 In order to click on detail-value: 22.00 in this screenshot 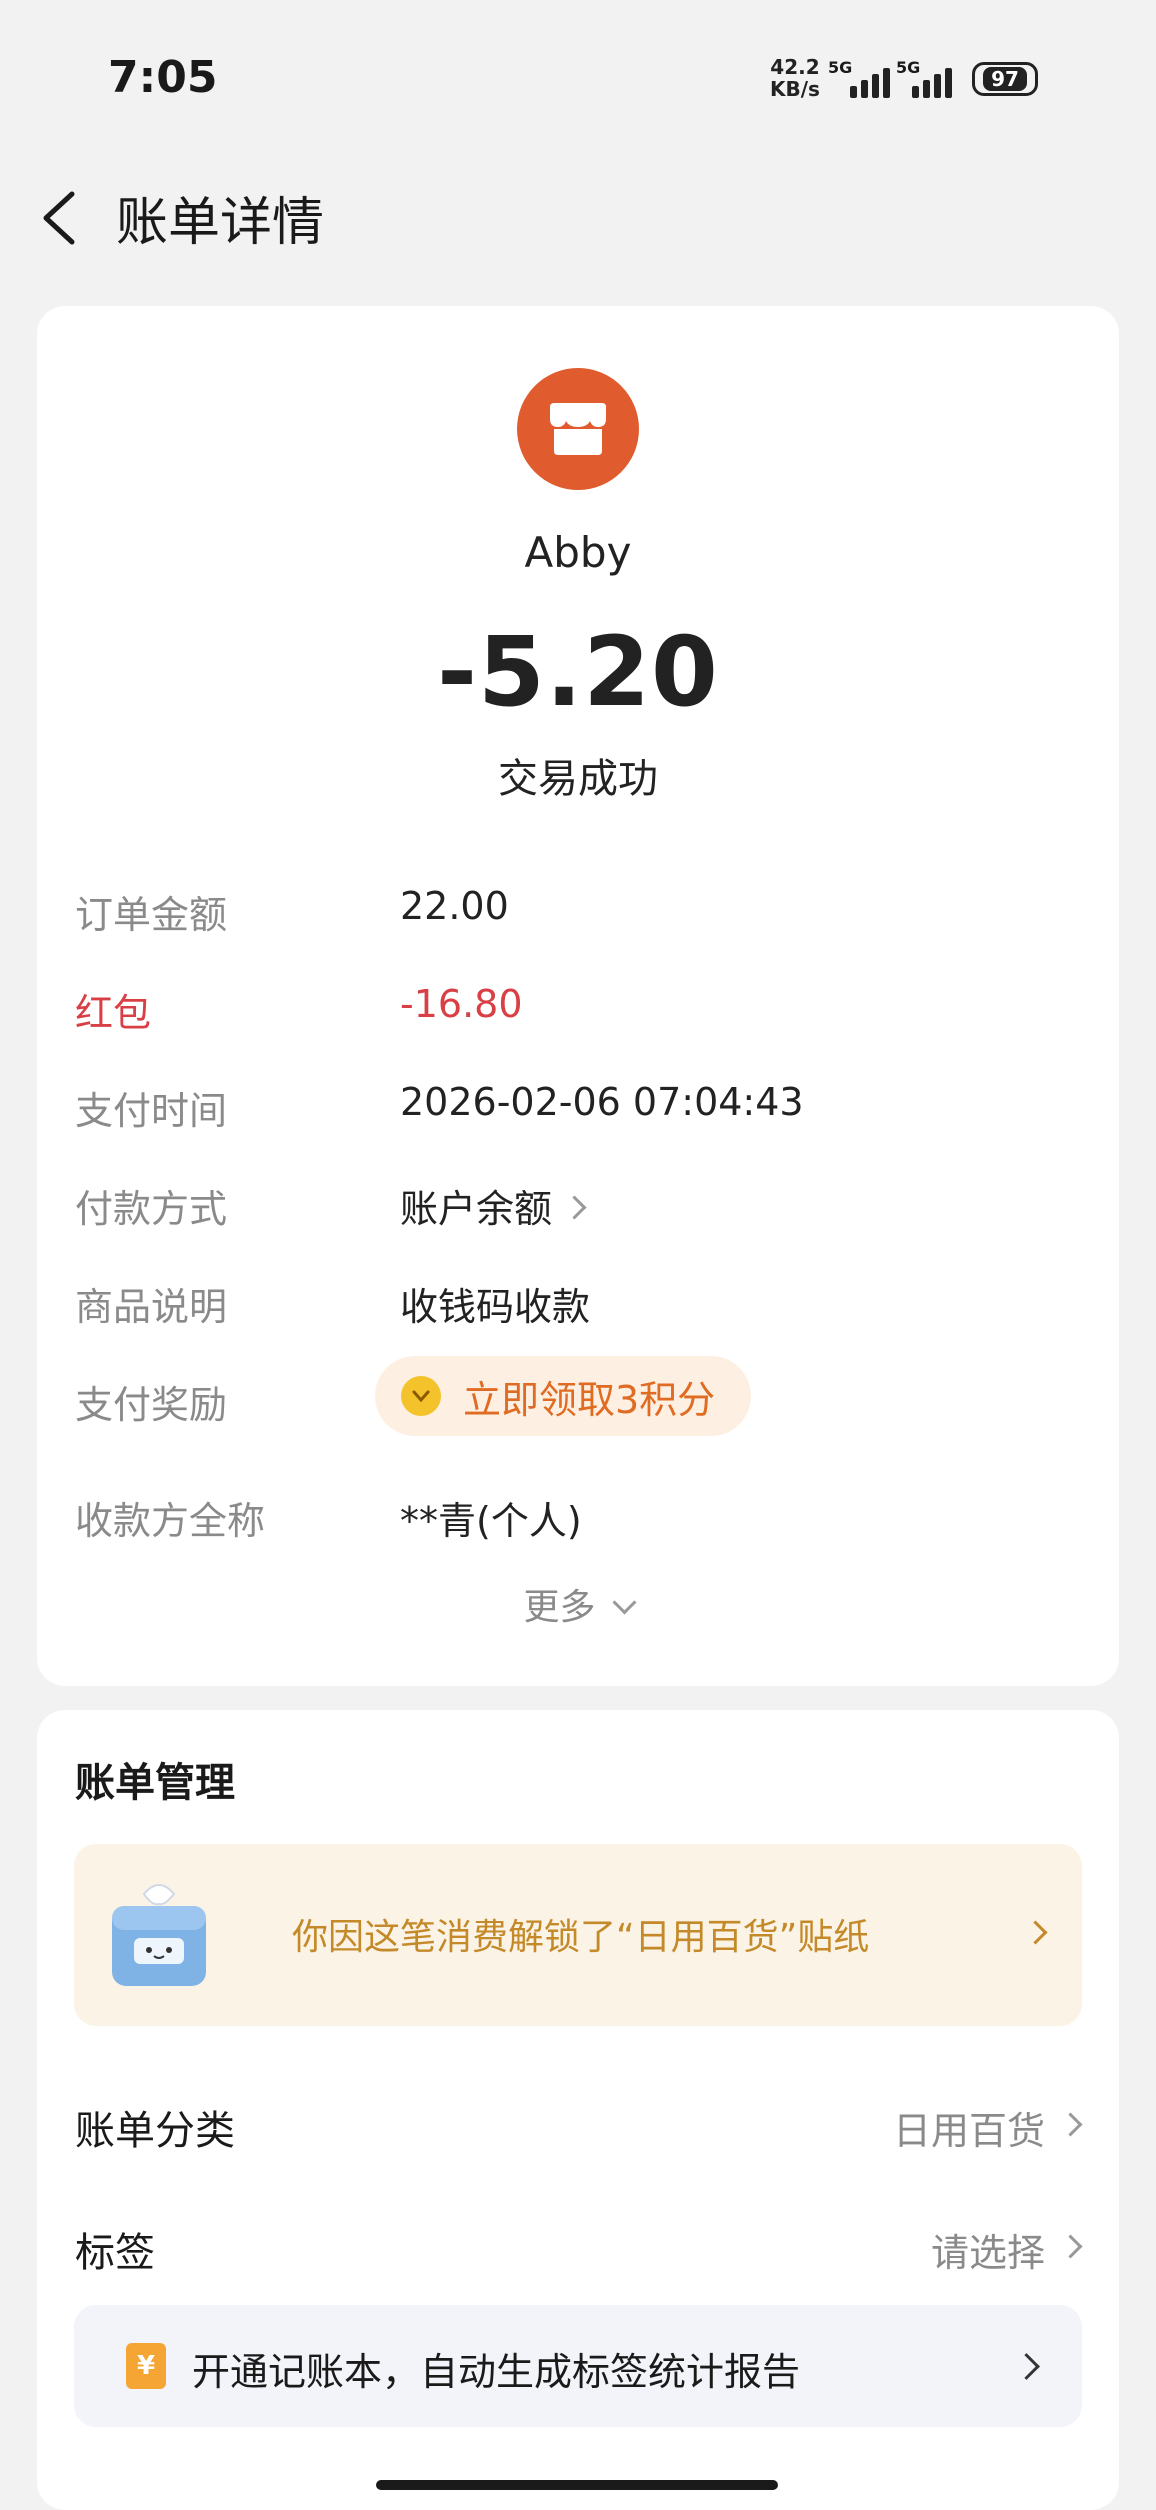, I will do `click(454, 906)`.